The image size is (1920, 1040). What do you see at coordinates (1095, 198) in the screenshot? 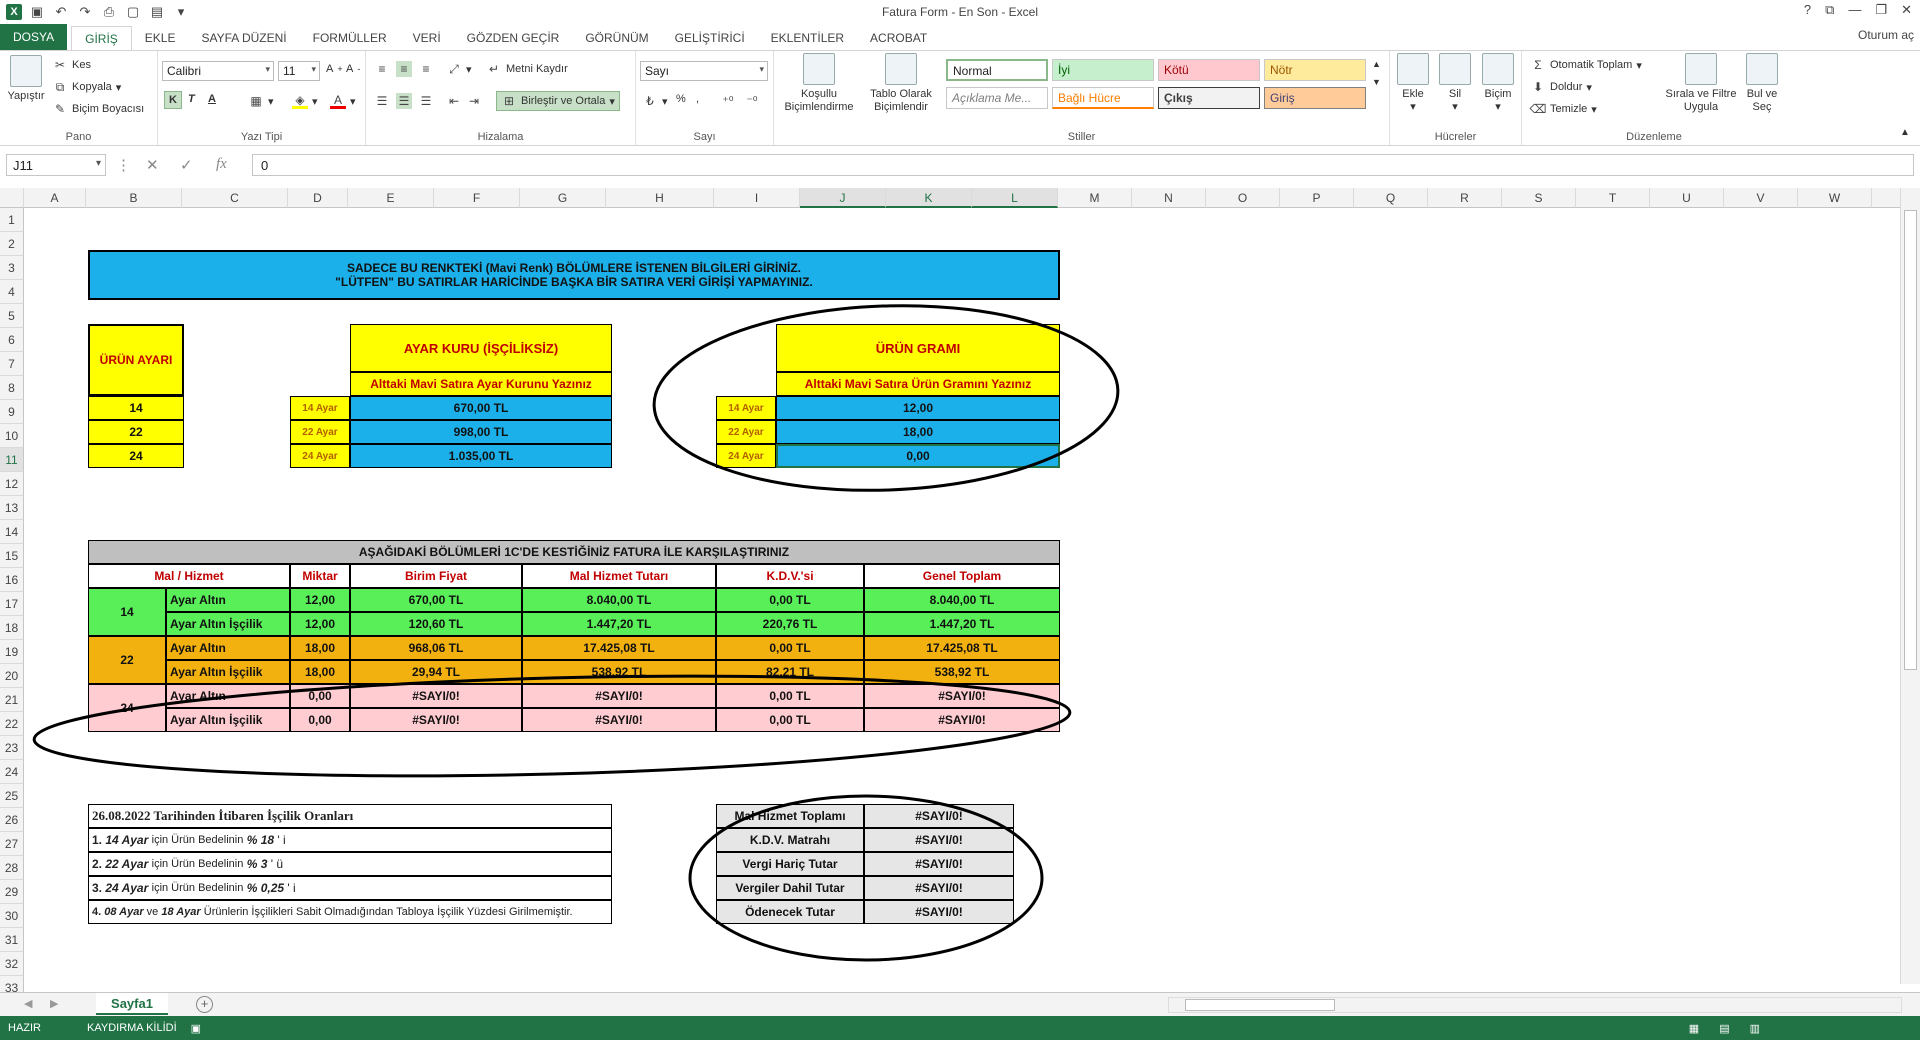
I see `column-header-m: M` at bounding box center [1095, 198].